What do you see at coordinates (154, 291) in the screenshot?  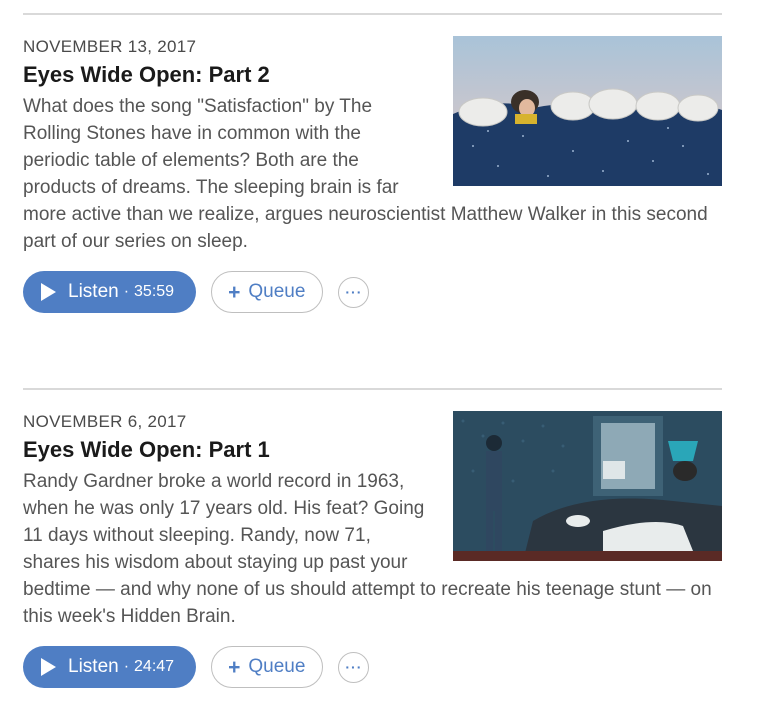 I see `episode-duration: 35:59` at bounding box center [154, 291].